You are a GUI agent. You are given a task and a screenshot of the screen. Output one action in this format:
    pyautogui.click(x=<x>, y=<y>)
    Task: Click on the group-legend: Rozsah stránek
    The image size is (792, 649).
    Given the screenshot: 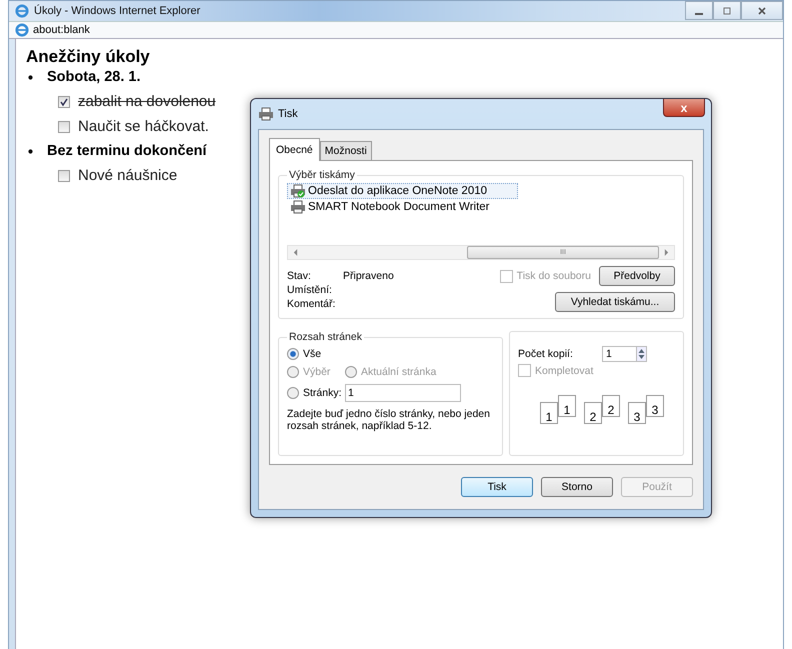 What is the action you would take?
    pyautogui.click(x=325, y=337)
    